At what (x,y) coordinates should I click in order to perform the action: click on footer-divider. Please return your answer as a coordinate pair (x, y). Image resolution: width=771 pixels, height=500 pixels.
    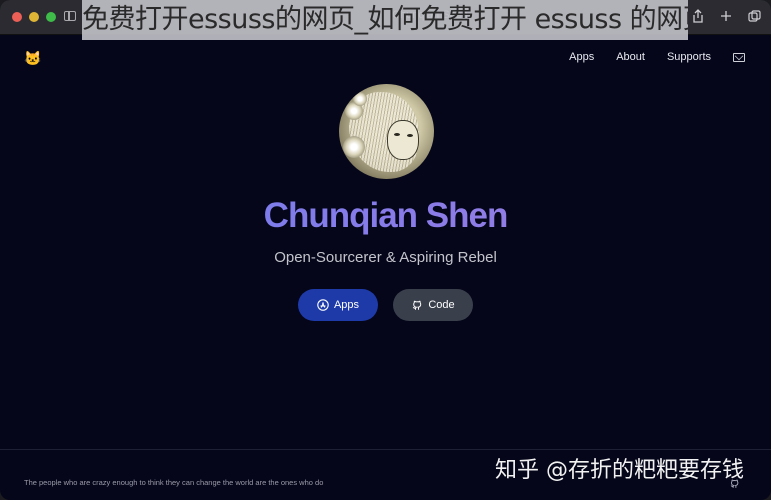
    Looking at the image, I should click on (385, 449).